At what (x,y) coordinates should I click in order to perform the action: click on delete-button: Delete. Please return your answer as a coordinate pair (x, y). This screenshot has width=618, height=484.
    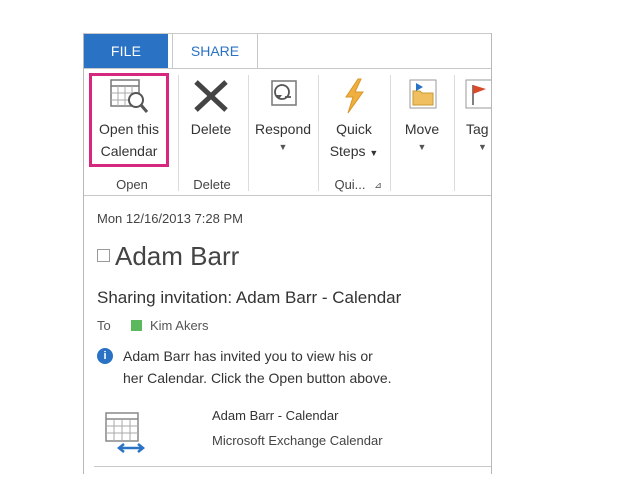
    Looking at the image, I should click on (211, 108).